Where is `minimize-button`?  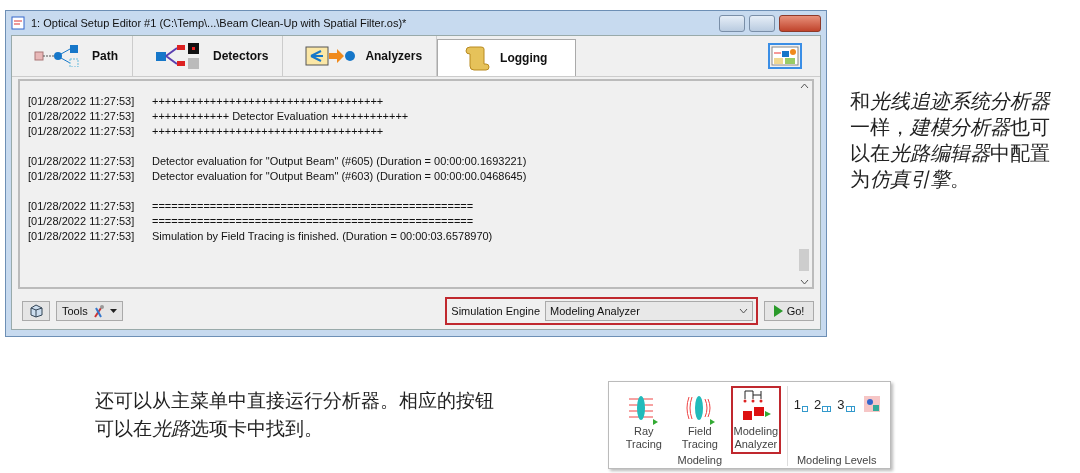 minimize-button is located at coordinates (732, 23).